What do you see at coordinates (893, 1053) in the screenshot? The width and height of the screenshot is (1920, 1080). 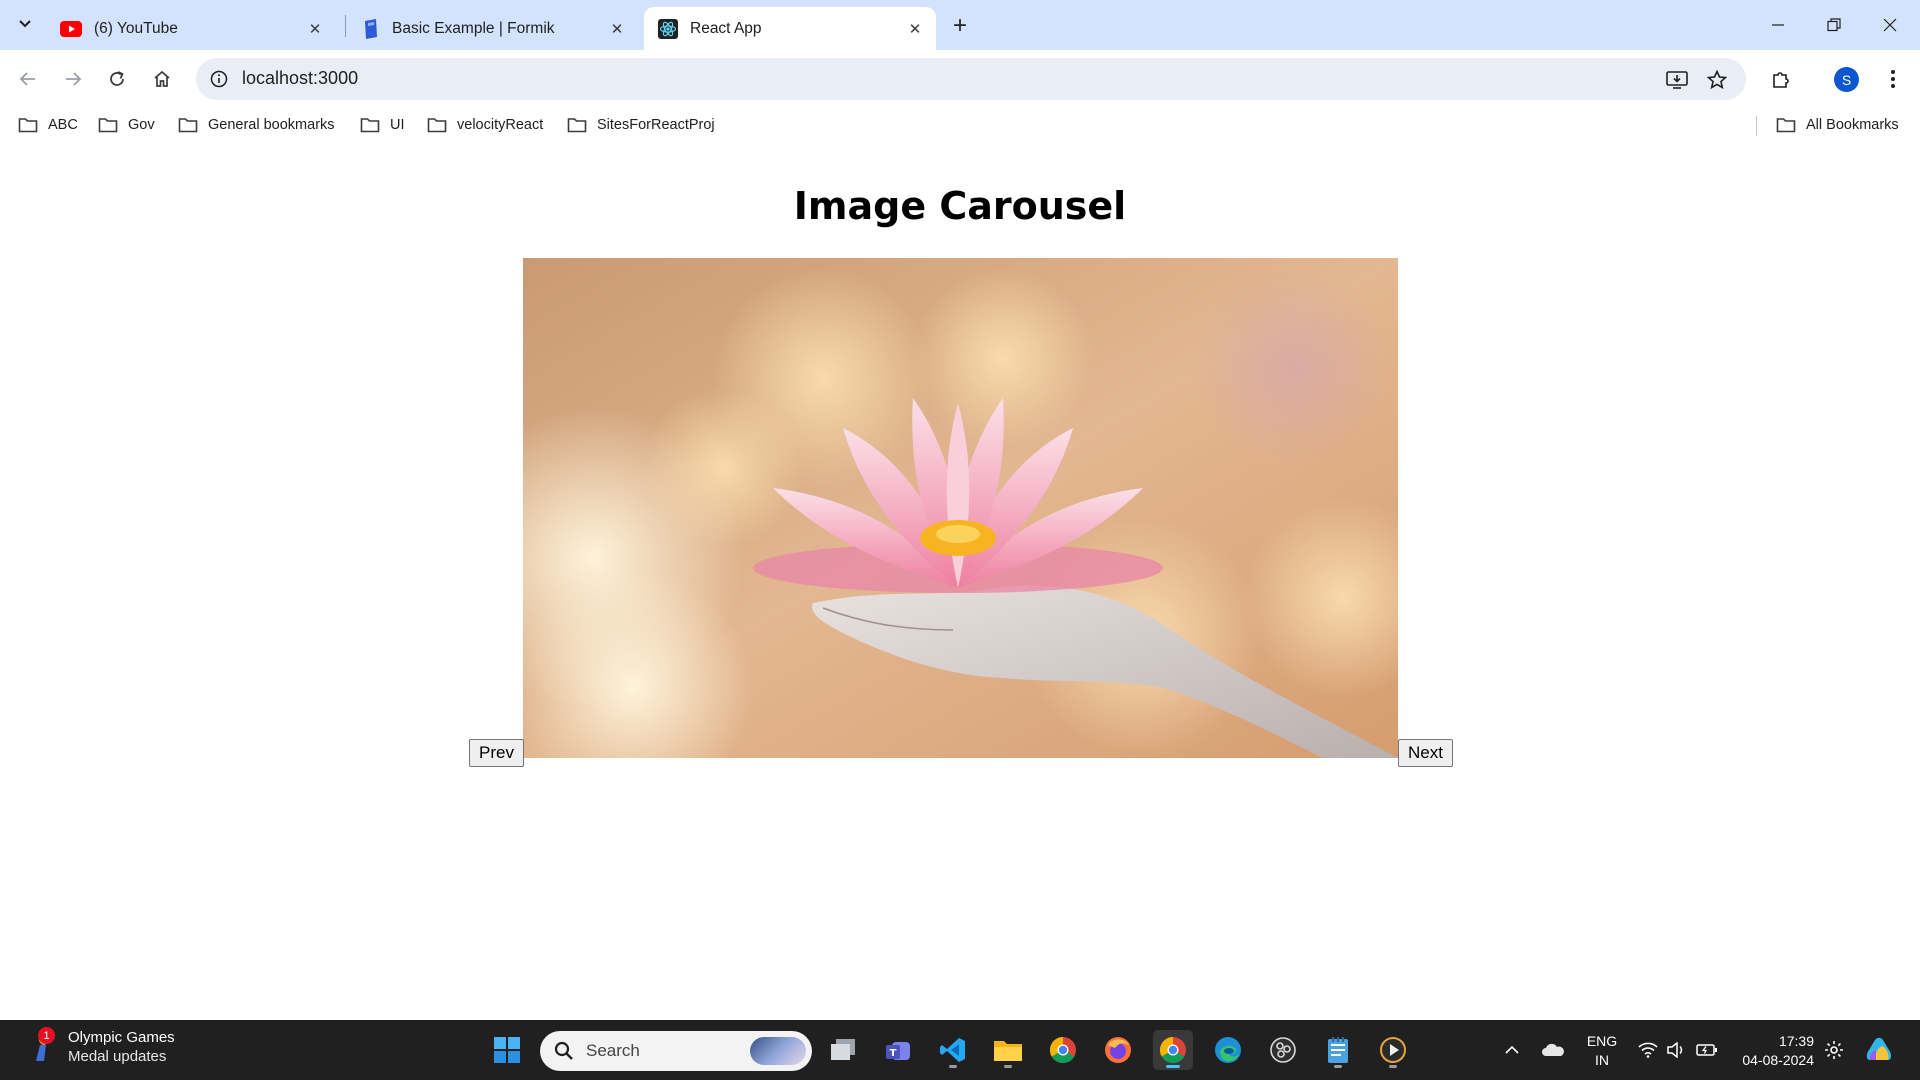 I see `svg-text: T` at bounding box center [893, 1053].